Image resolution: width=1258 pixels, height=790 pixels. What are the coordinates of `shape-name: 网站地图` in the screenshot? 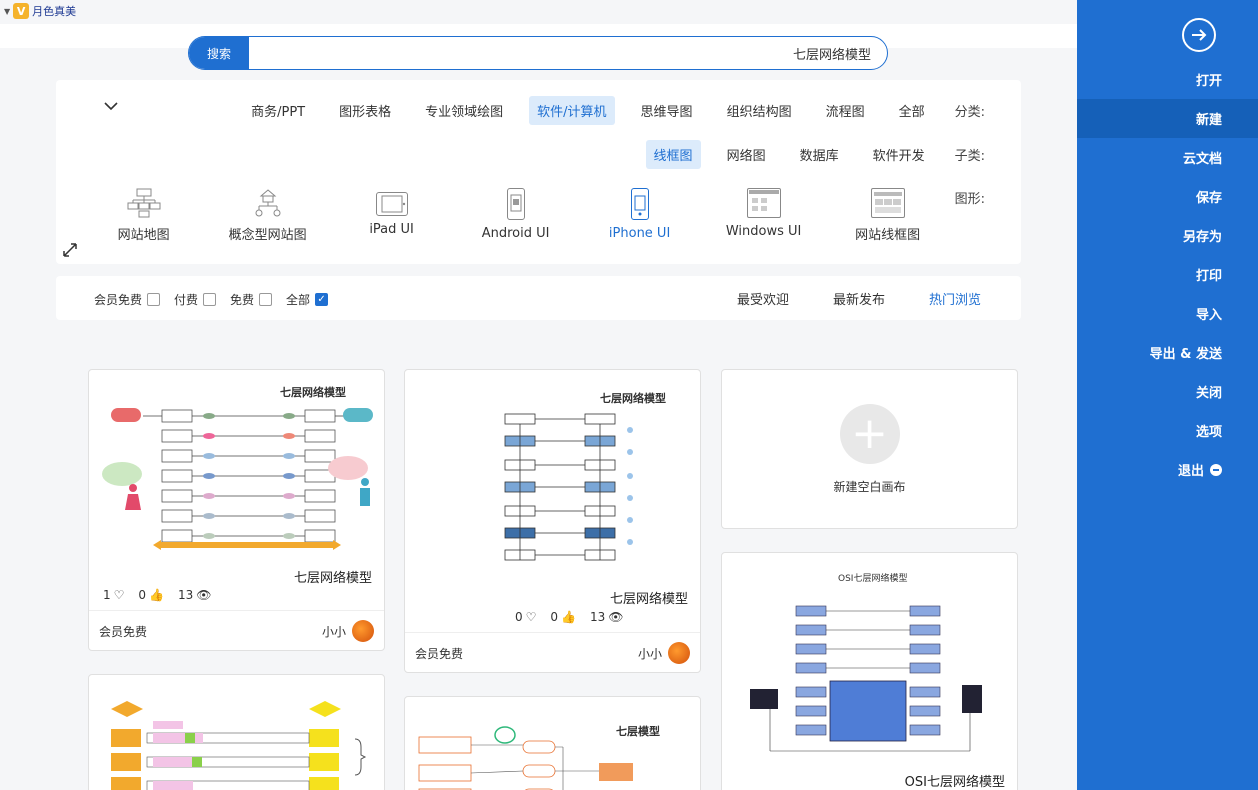 It's located at (143, 235).